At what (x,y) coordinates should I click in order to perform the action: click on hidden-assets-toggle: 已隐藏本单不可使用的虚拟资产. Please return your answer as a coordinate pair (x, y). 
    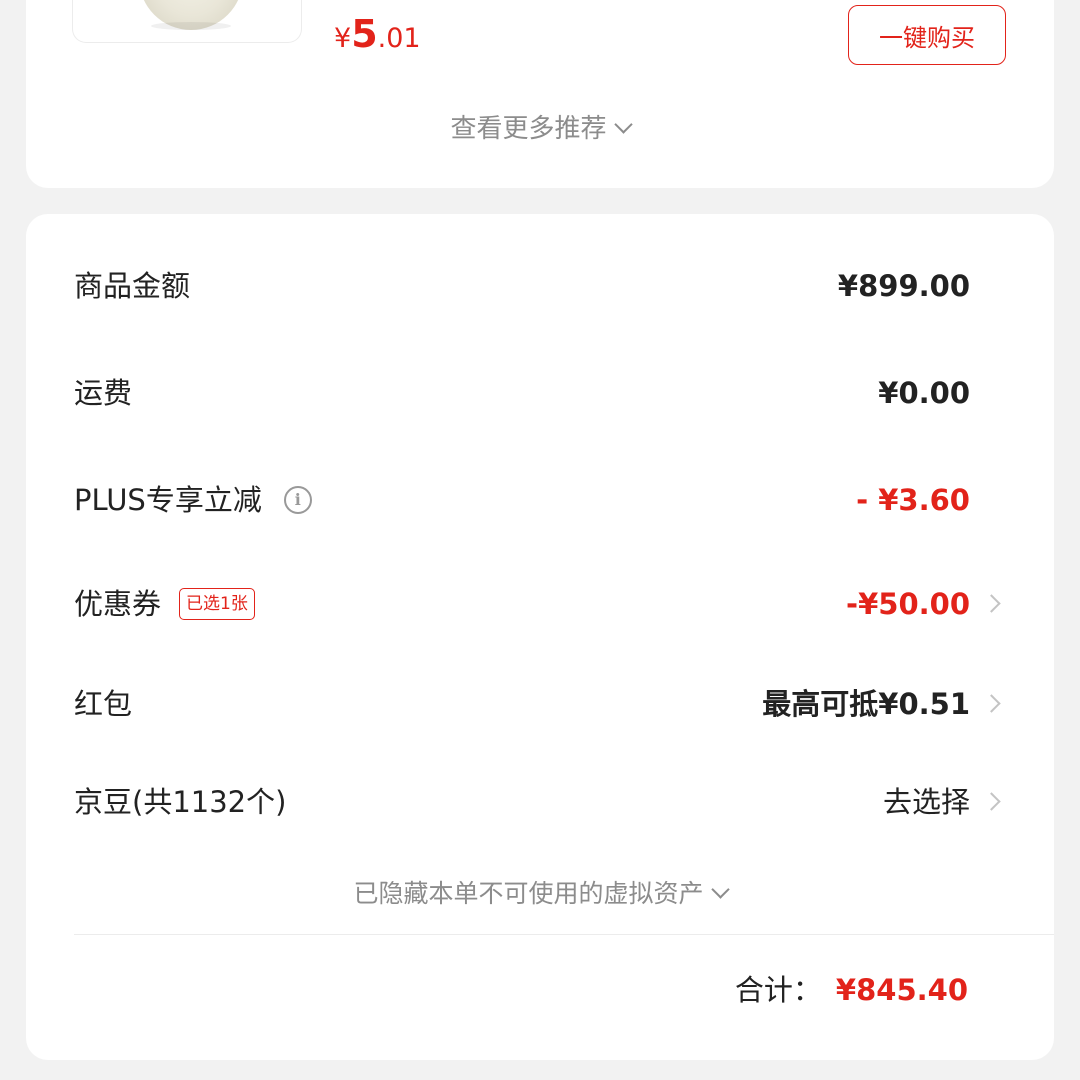
    Looking at the image, I should click on (540, 892).